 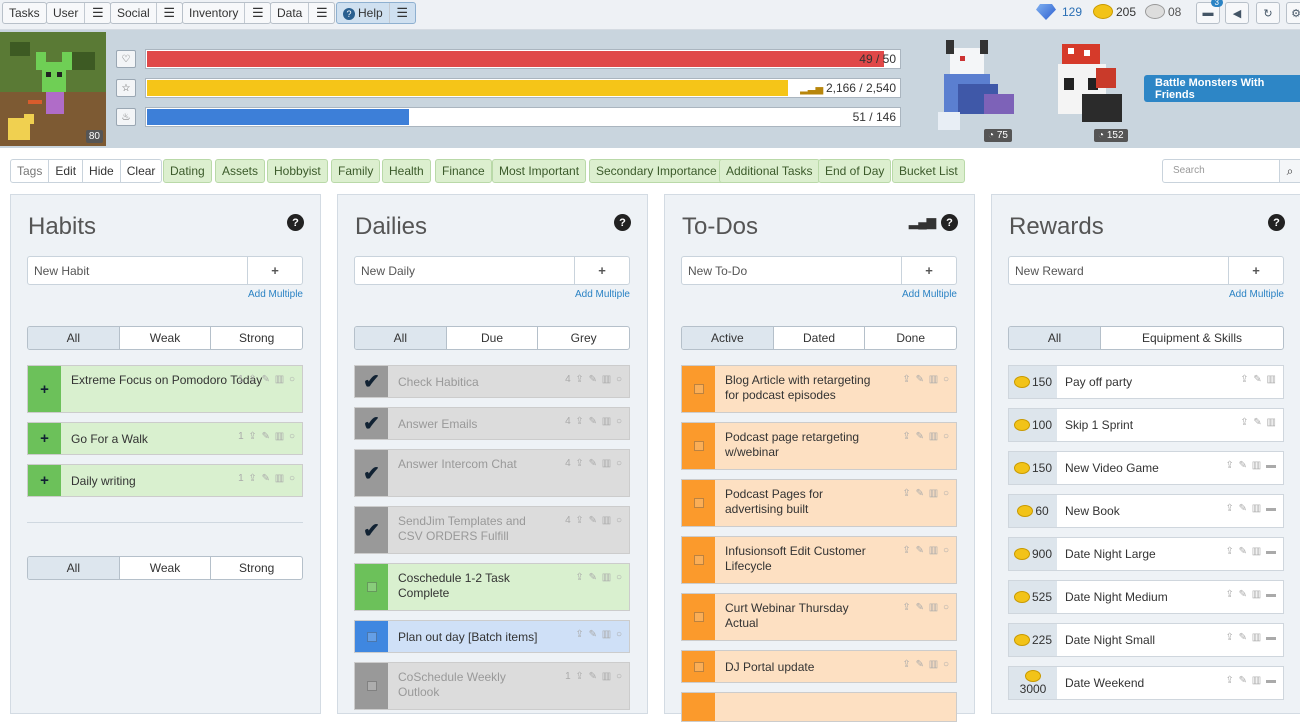 What do you see at coordinates (1033, 597) in the screenshot?
I see `reward-price: 525` at bounding box center [1033, 597].